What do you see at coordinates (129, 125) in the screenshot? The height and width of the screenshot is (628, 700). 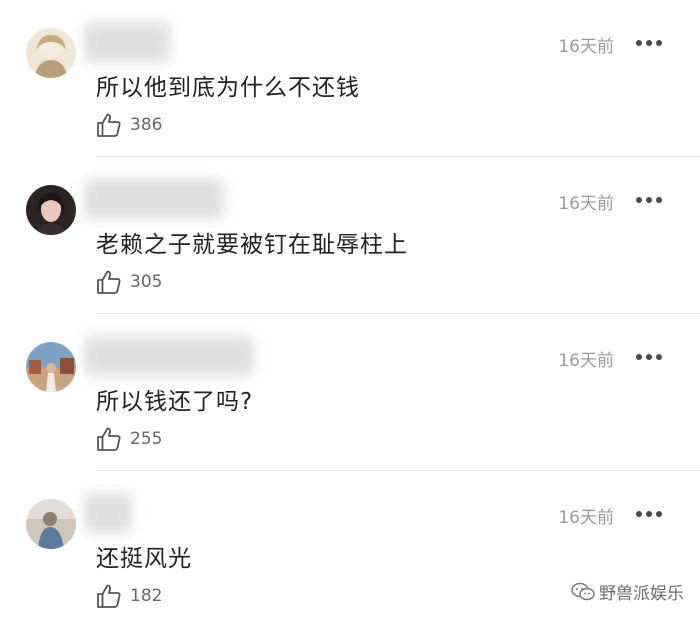 I see `like-button: 386` at bounding box center [129, 125].